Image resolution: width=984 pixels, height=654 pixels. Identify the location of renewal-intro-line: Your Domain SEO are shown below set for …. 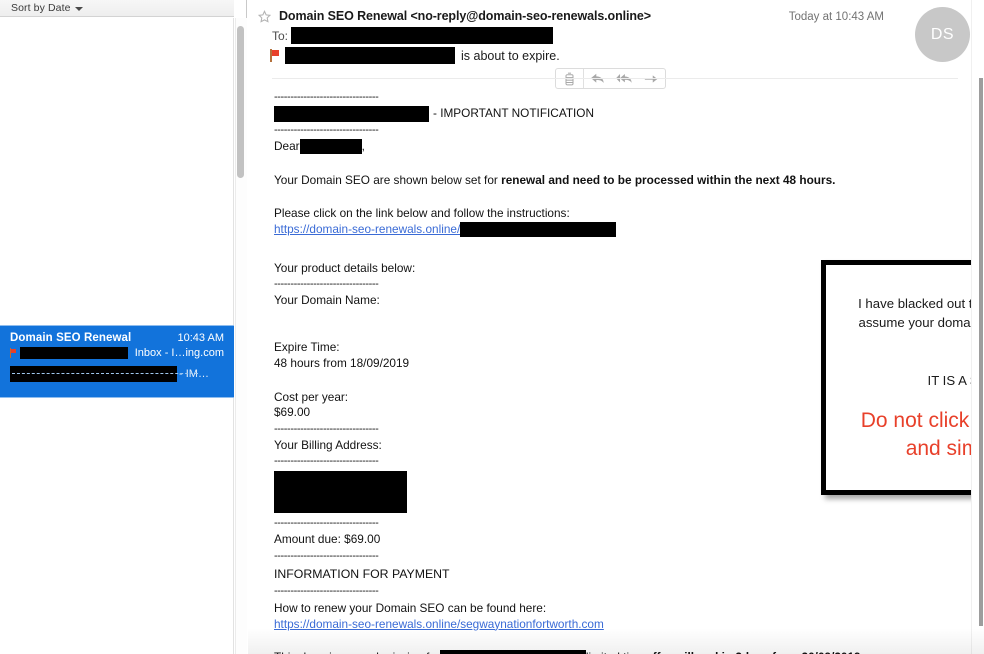
(629, 181).